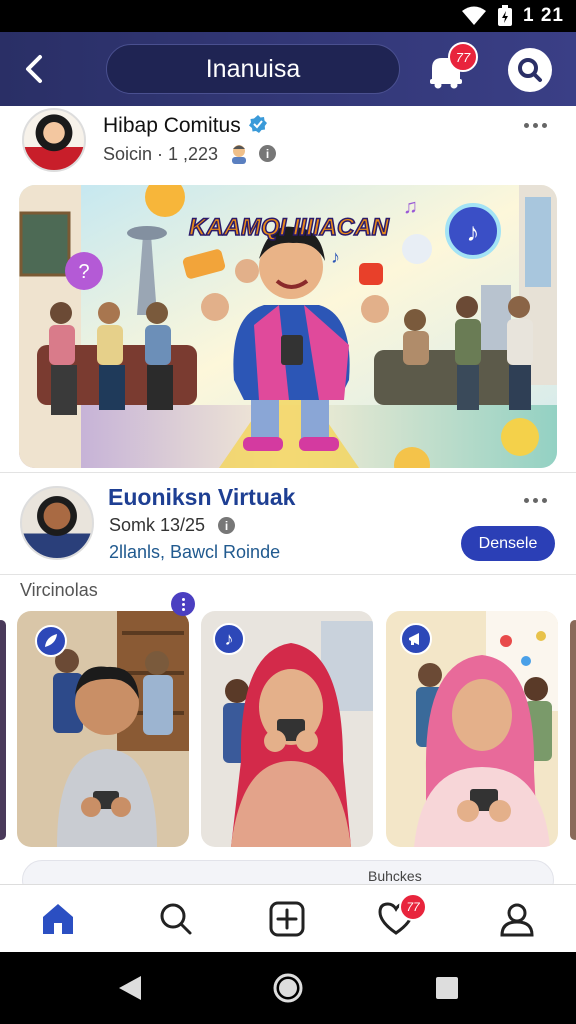 Image resolution: width=576 pixels, height=1024 pixels. What do you see at coordinates (157, 525) in the screenshot?
I see `post-meta: Somk 13/25` at bounding box center [157, 525].